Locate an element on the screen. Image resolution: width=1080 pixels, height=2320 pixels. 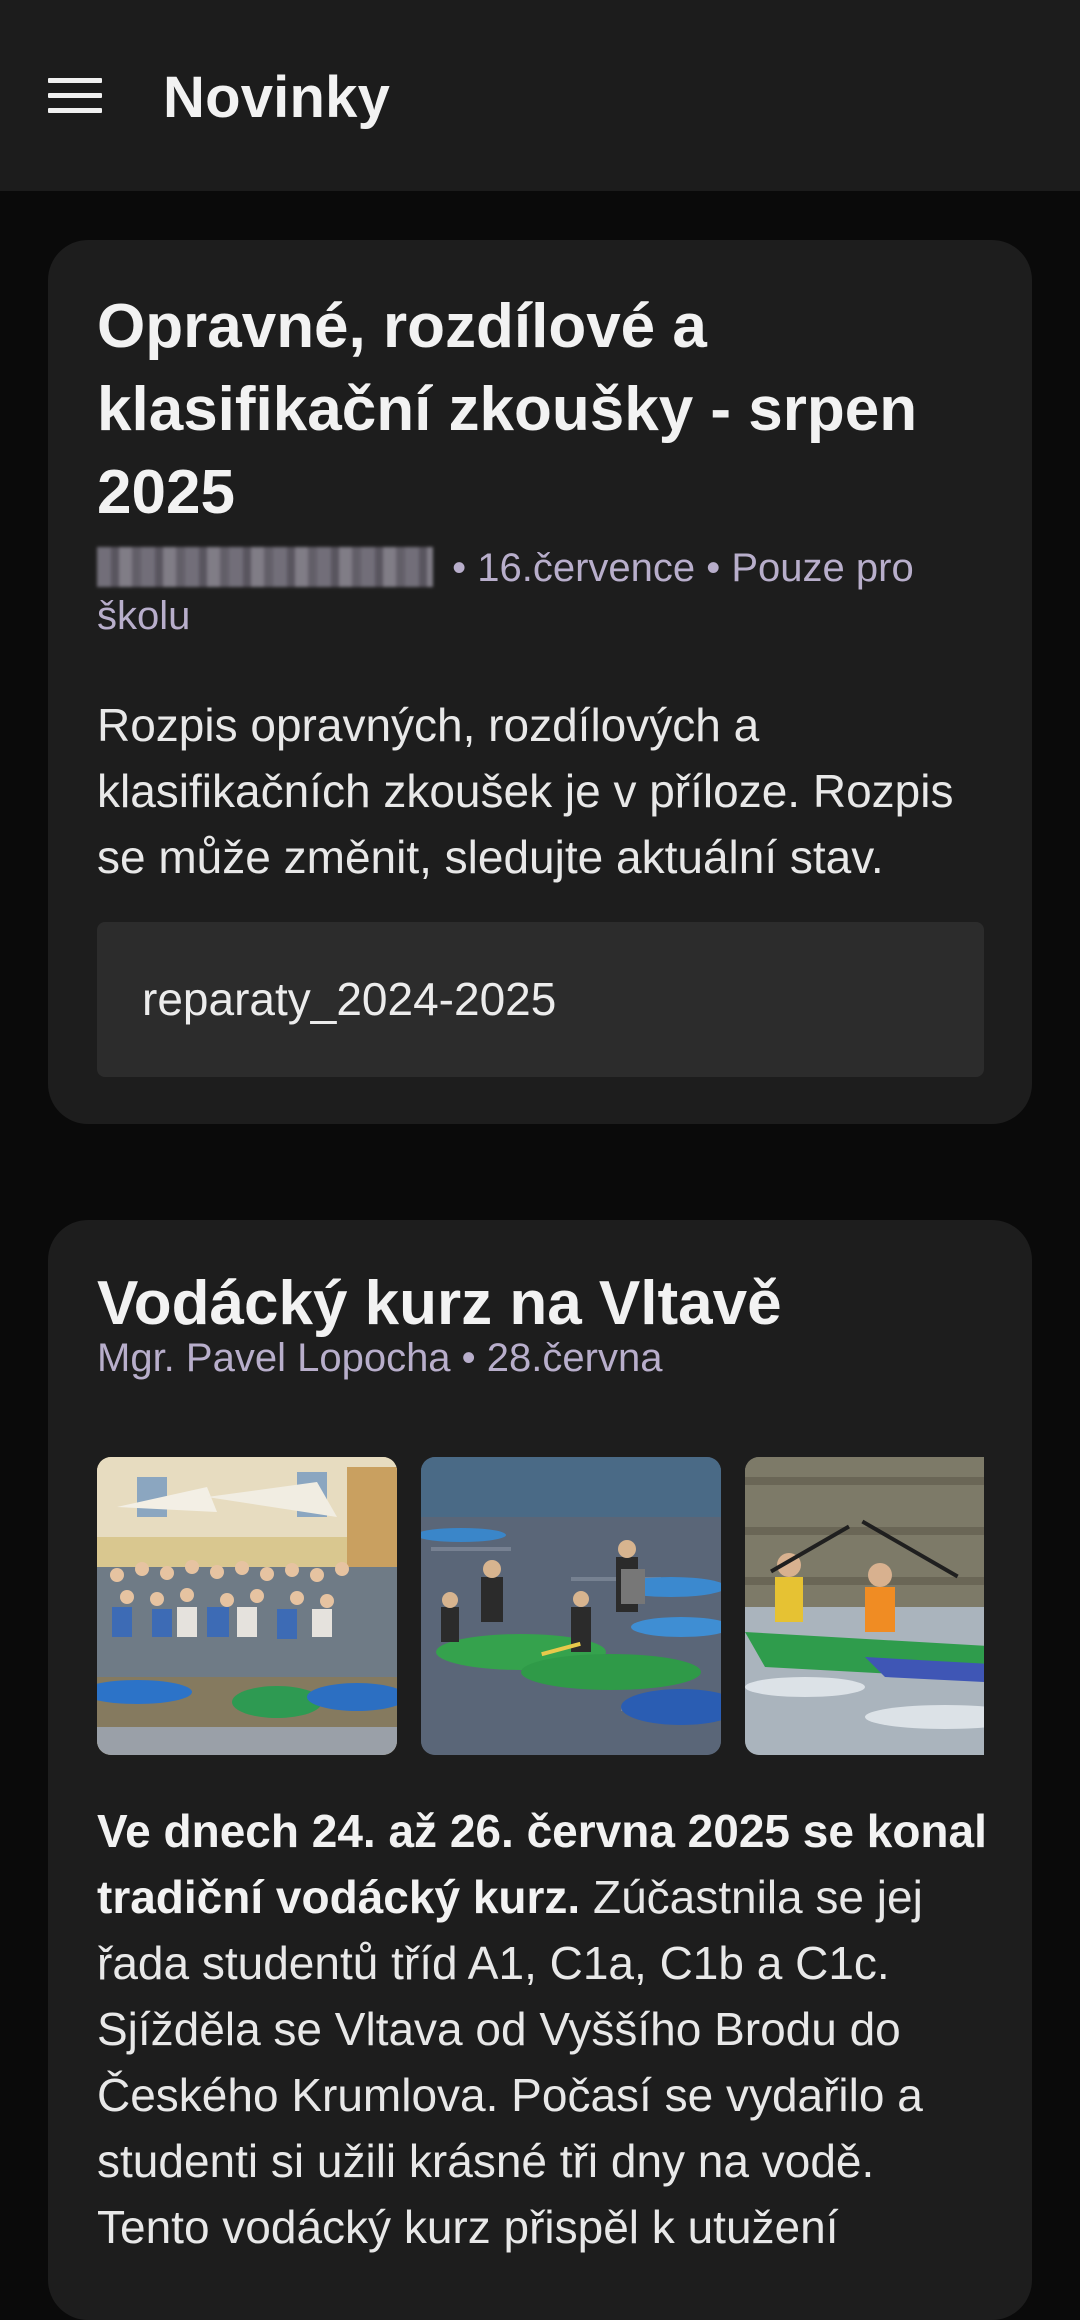
attachment-button: reparaty_2024-2025 is located at coordinates (540, 999).